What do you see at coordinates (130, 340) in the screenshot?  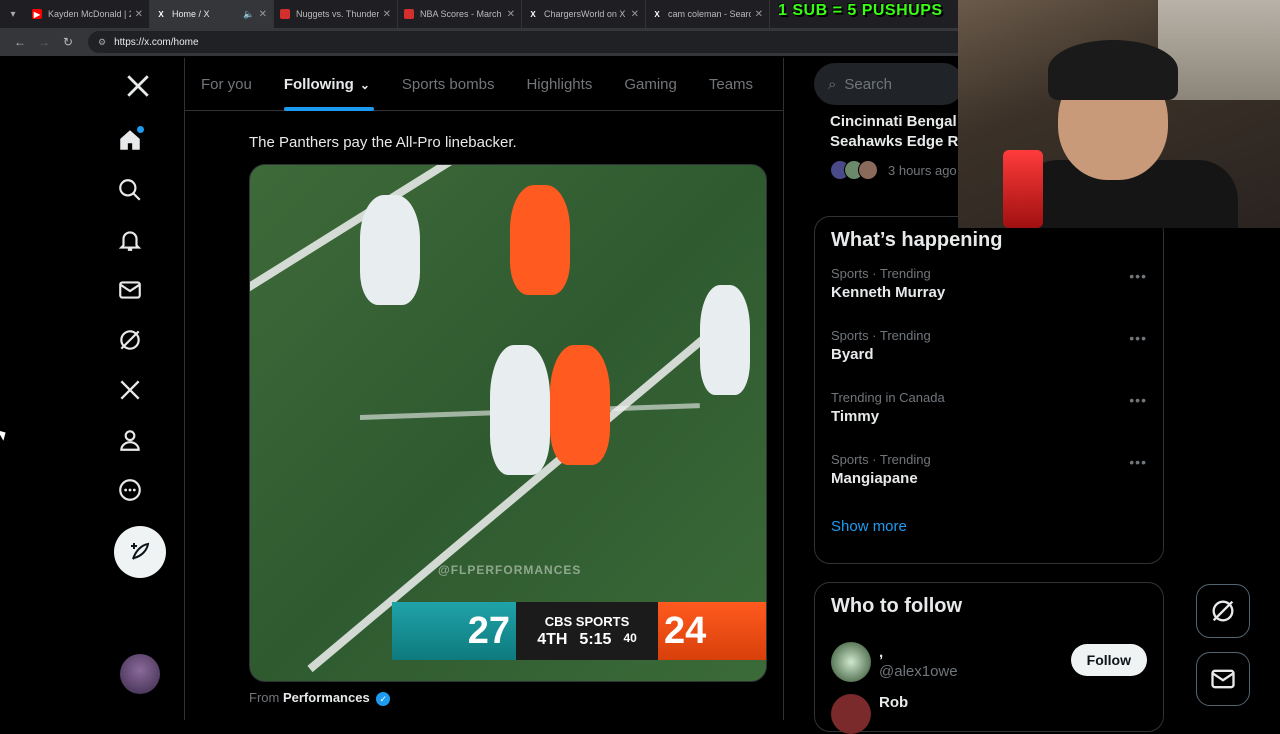 I see `grok-icon` at bounding box center [130, 340].